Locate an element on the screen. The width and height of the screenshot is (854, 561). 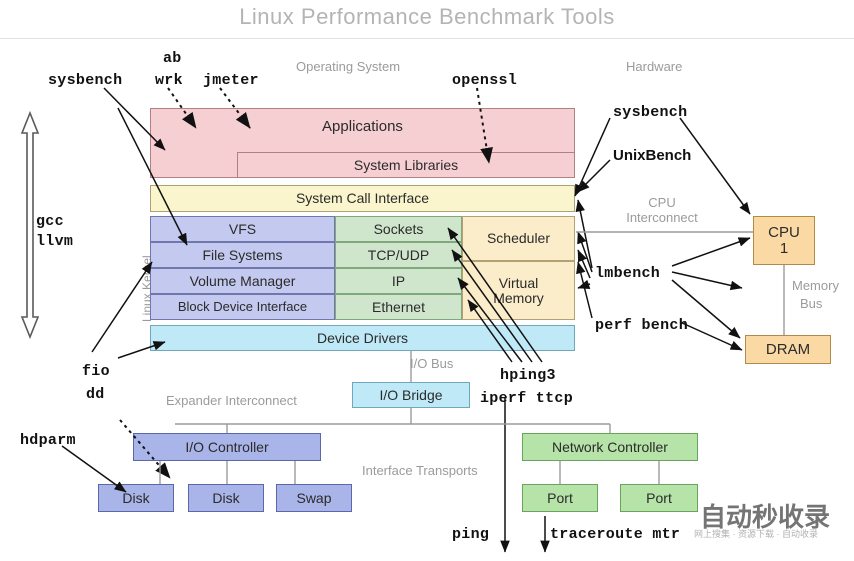
box-device-drivers-label: Device Drivers is located at coordinates (362, 337).